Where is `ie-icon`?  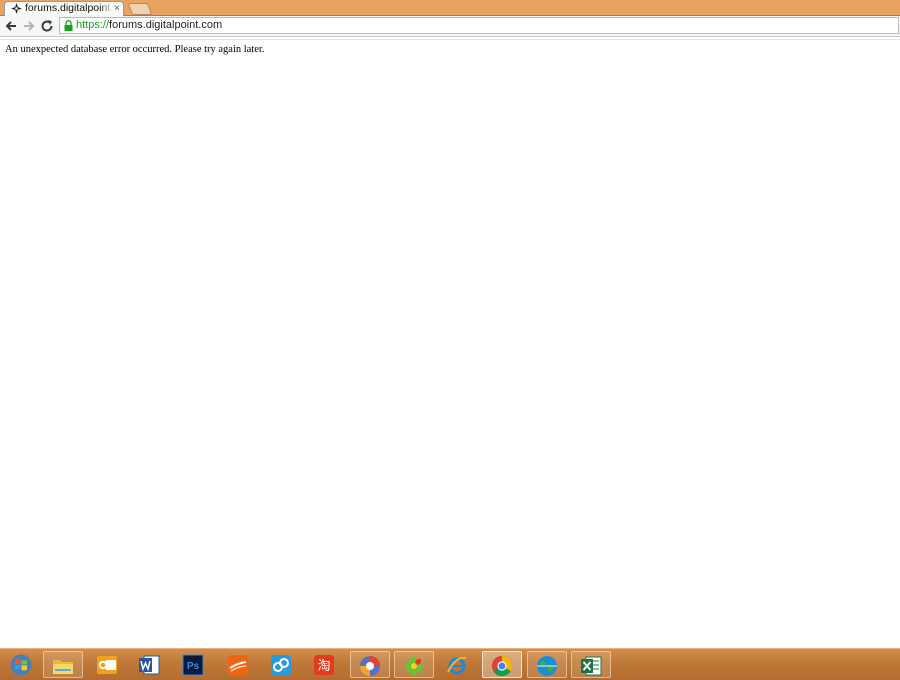 ie-icon is located at coordinates (457, 665).